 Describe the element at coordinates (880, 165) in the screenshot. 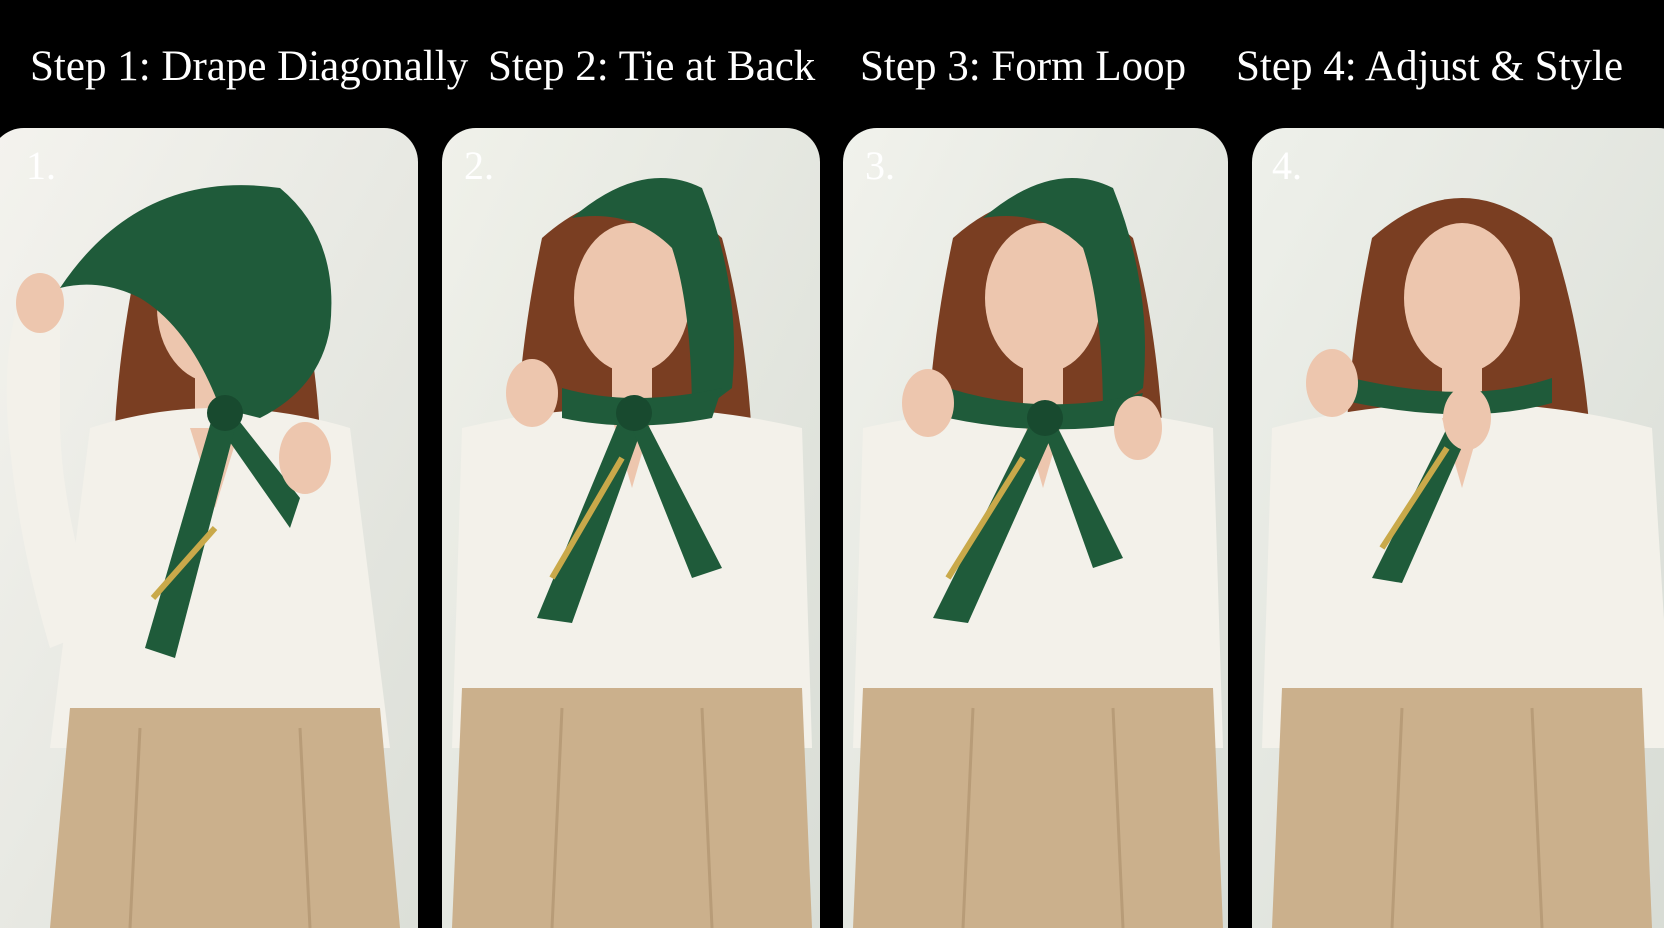

I see `step-3-number: 3.` at that location.